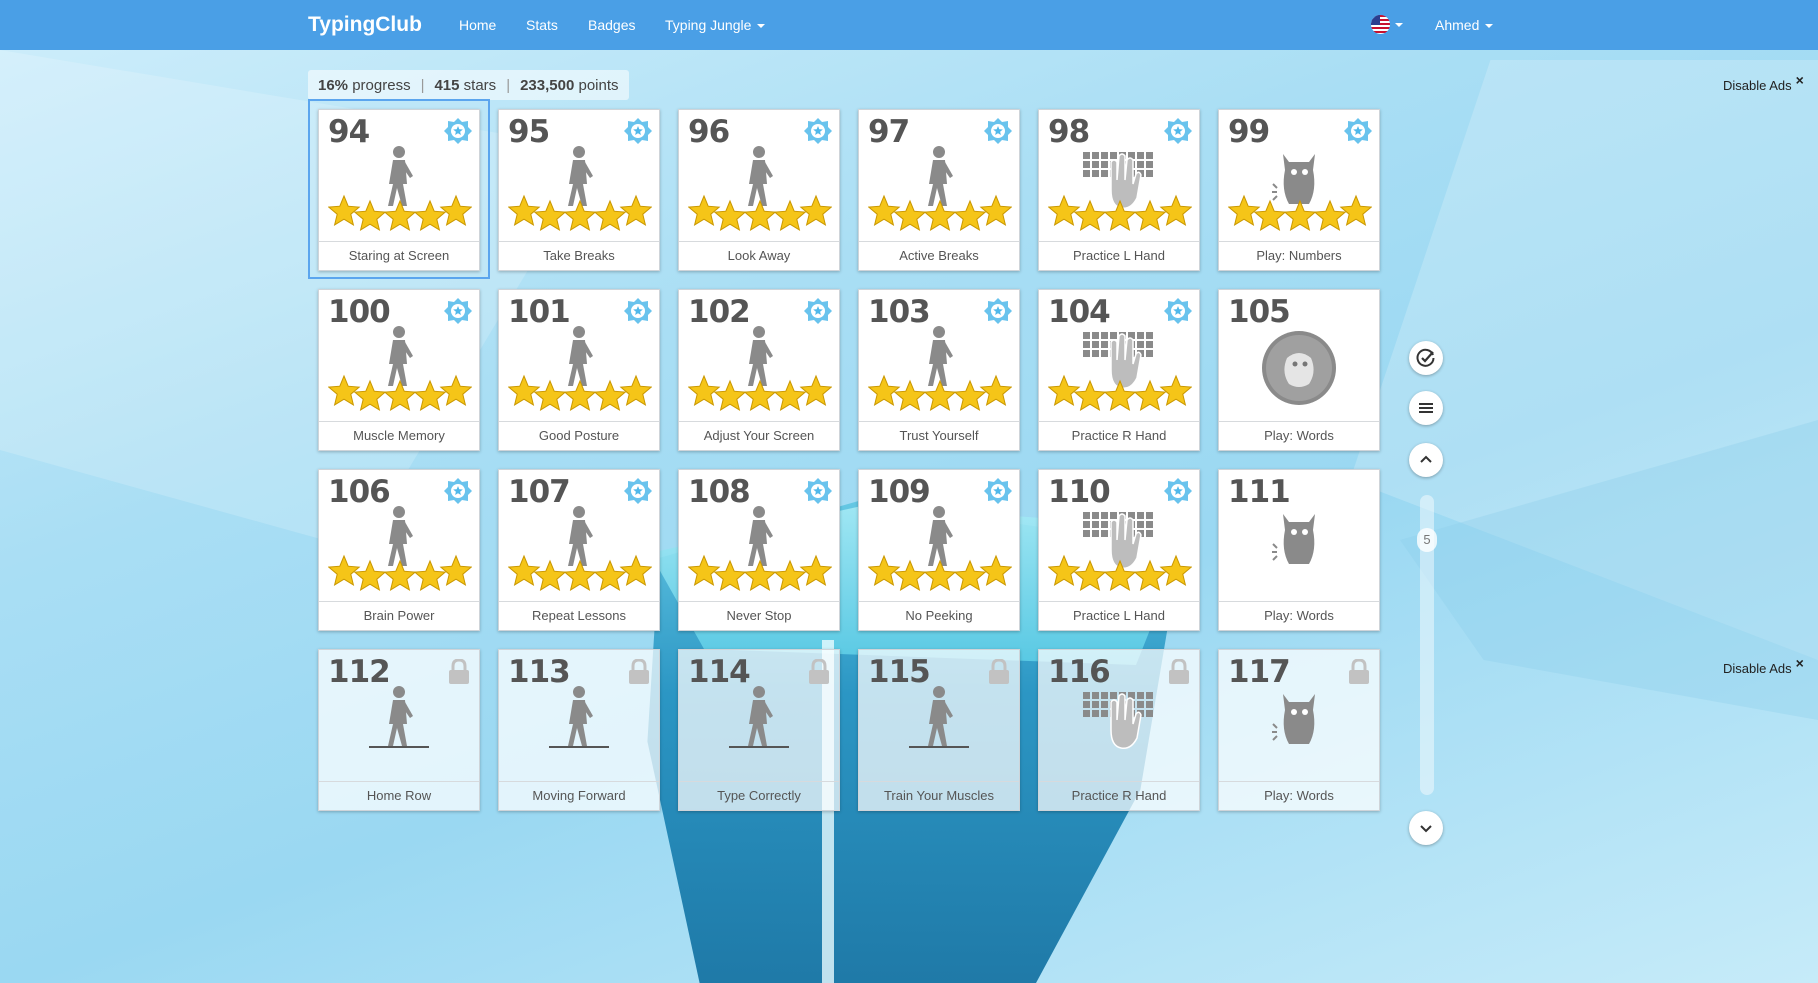  I want to click on lesson-card: 98 Practice L Hand, so click(1119, 190).